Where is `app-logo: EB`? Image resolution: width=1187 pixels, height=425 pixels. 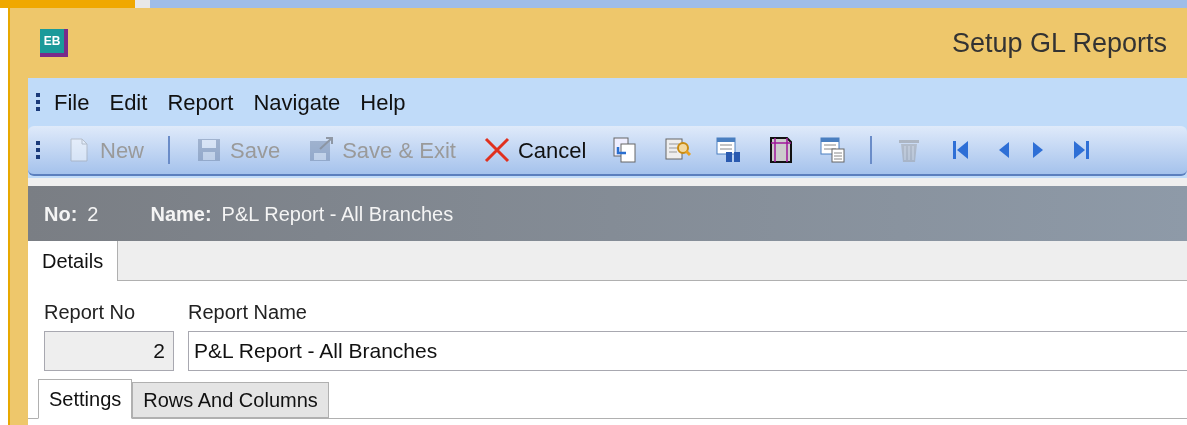
app-logo: EB is located at coordinates (54, 43).